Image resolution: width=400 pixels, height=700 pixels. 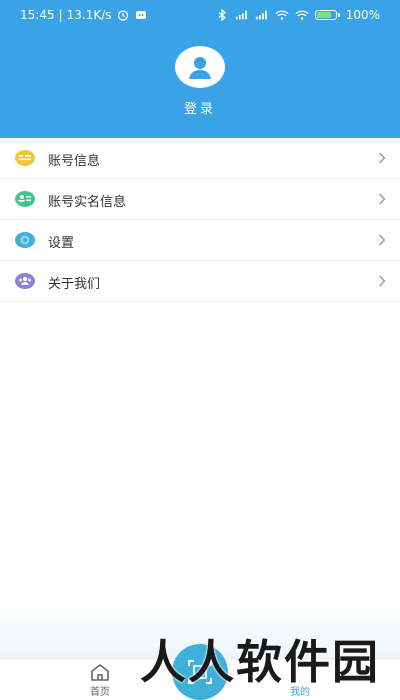 What do you see at coordinates (37, 15) in the screenshot?
I see `status-time: 15:45` at bounding box center [37, 15].